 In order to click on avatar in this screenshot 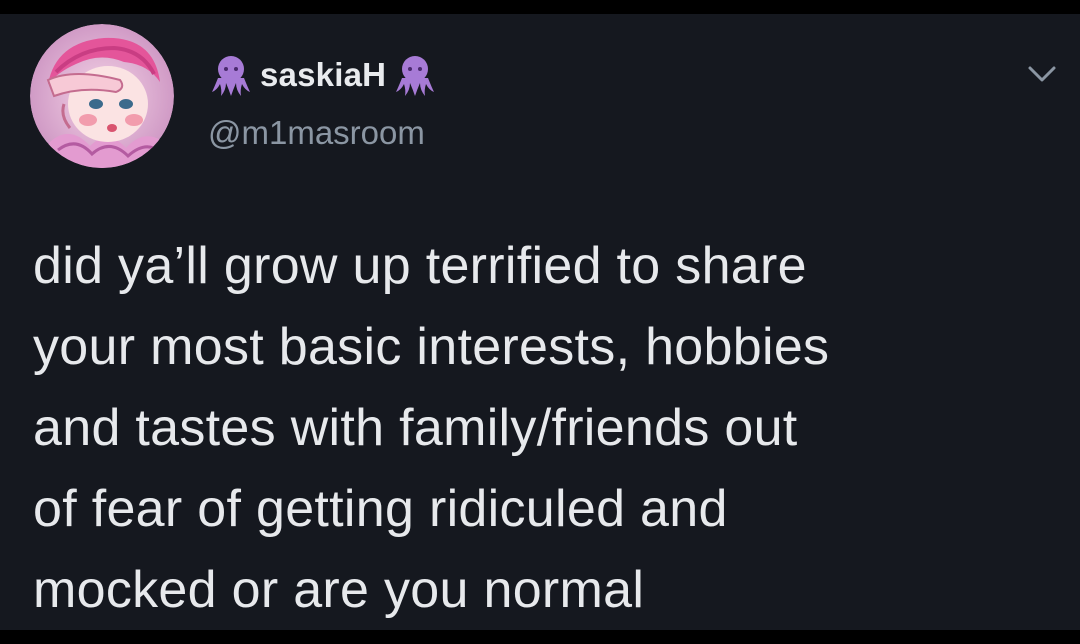, I will do `click(102, 96)`.